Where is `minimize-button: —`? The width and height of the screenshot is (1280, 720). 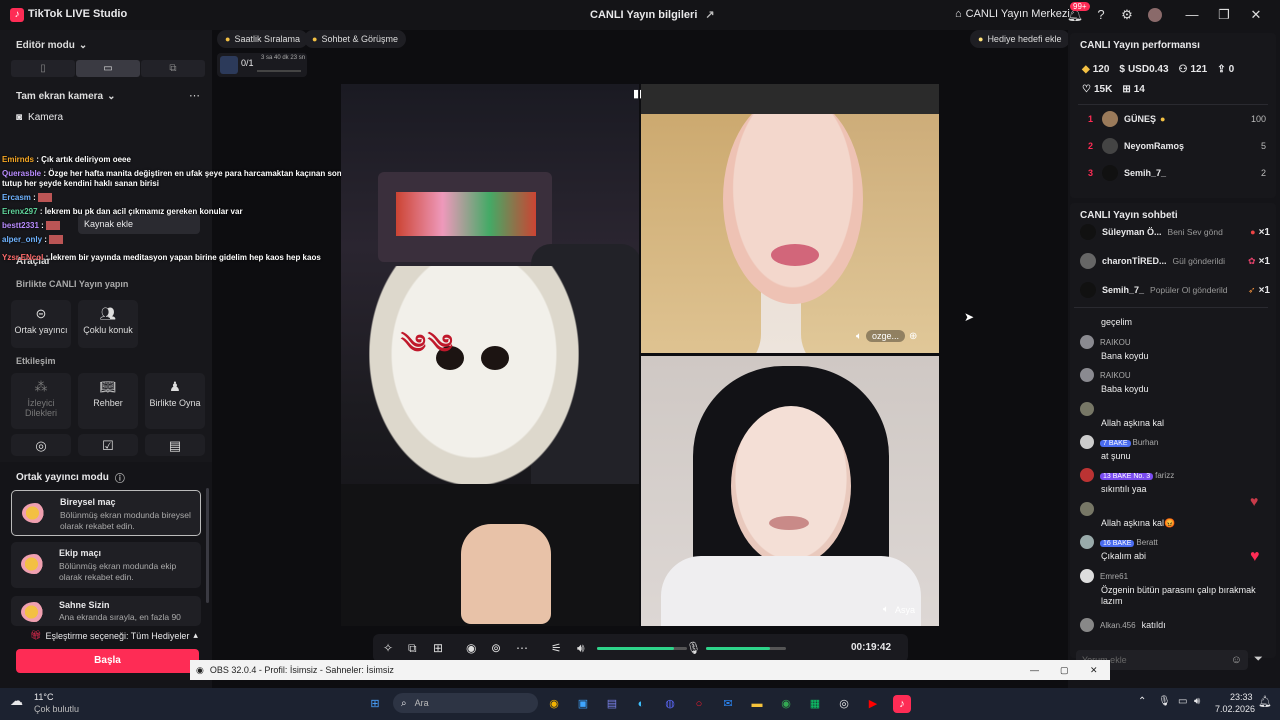 minimize-button: — is located at coordinates (1192, 15).